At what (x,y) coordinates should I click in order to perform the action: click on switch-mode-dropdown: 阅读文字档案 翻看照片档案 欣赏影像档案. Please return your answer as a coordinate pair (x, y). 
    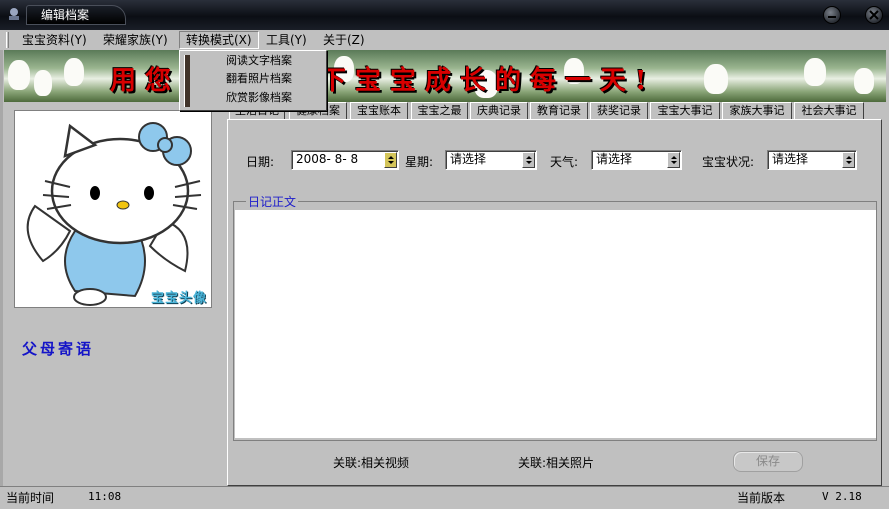
    Looking at the image, I should click on (253, 80).